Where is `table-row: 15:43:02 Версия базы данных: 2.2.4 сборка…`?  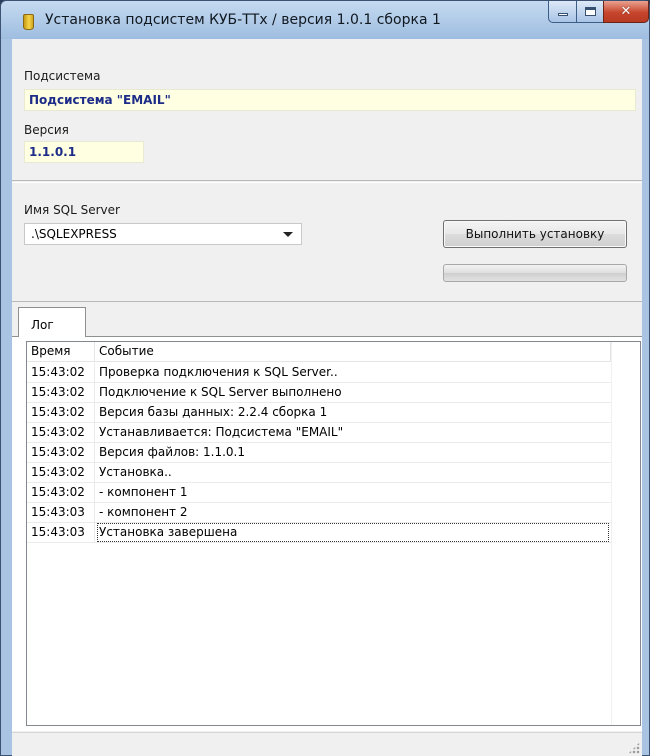 table-row: 15:43:02 Версия базы данных: 2.2.4 сборка… is located at coordinates (319, 413).